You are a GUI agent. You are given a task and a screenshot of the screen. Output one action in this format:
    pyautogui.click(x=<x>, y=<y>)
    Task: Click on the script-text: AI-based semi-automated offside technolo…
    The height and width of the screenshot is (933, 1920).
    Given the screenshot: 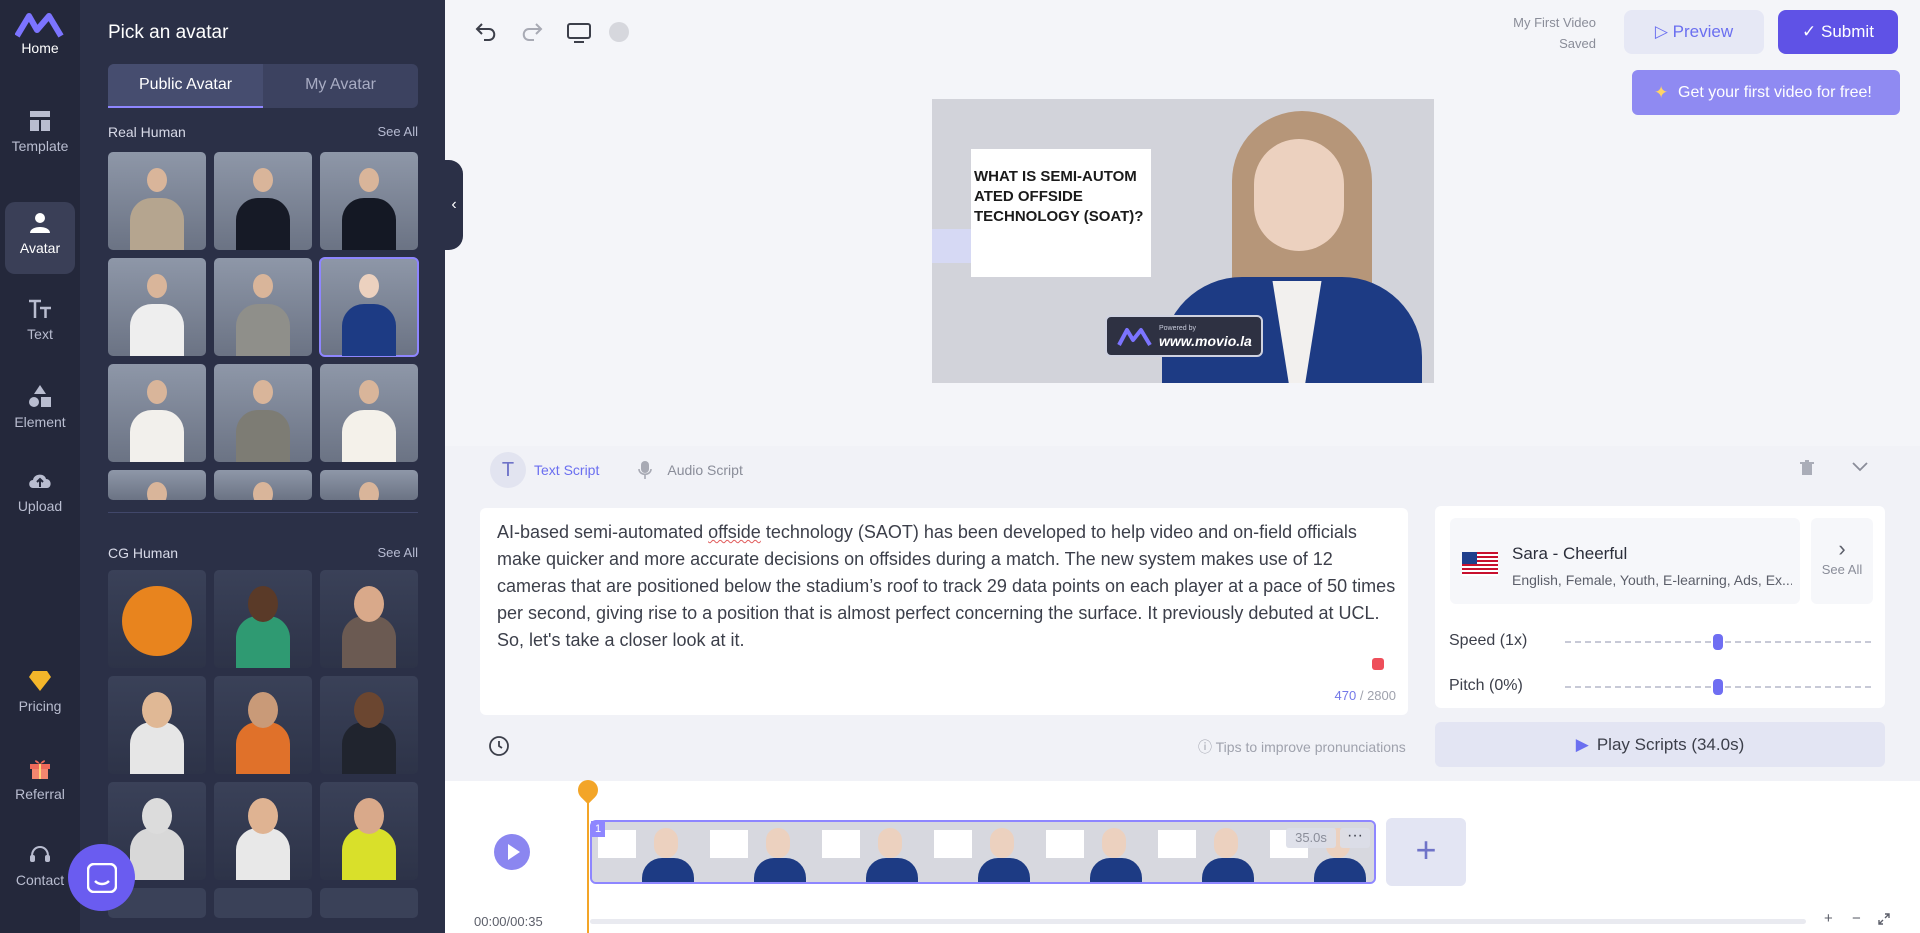 What is the action you would take?
    pyautogui.click(x=947, y=586)
    